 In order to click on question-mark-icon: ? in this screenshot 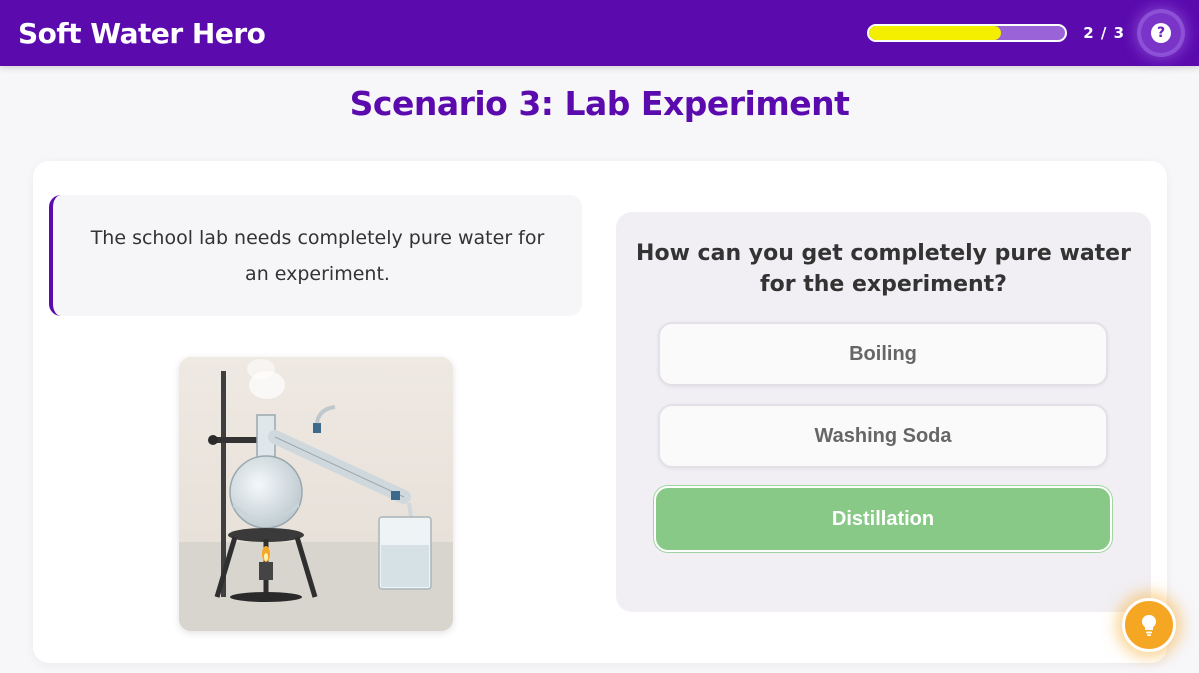, I will do `click(1161, 33)`.